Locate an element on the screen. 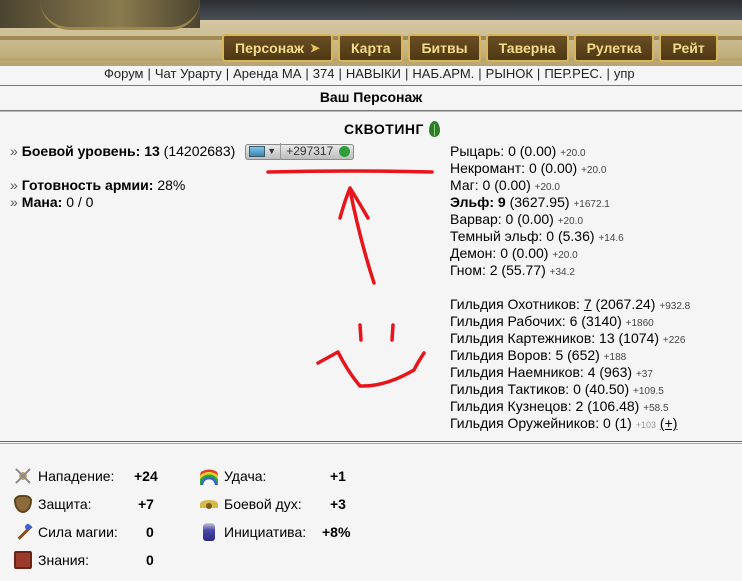 The image size is (742, 581). army-readiness-label: Готовность армии: is located at coordinates (87, 185).